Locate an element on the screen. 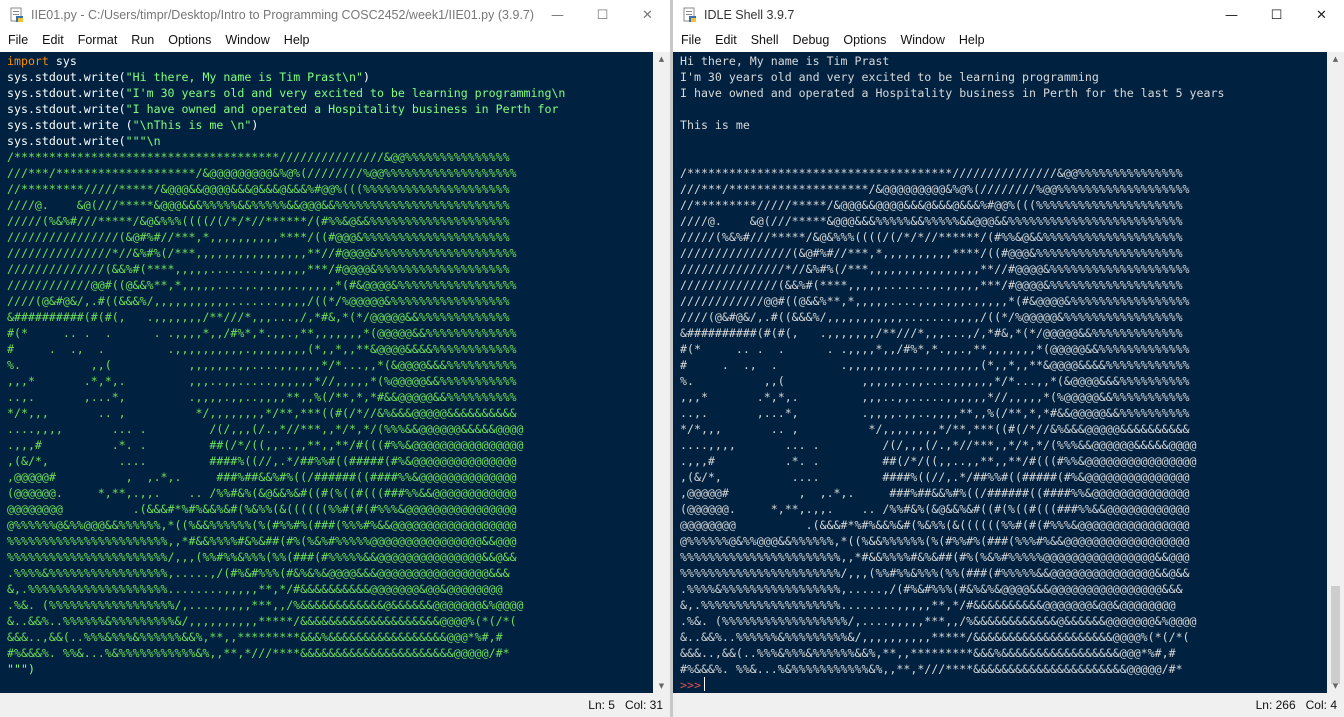 This screenshot has width=1344, height=717. shell-titlebar: IDLE Shell 3.9.7 — ☐ ✕ is located at coordinates (1008, 15).